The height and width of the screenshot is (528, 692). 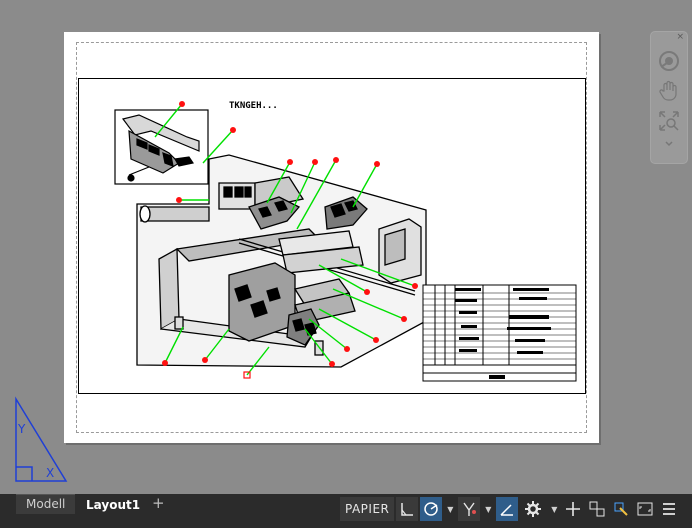 I want to click on isodraft-icon, so click(x=469, y=509).